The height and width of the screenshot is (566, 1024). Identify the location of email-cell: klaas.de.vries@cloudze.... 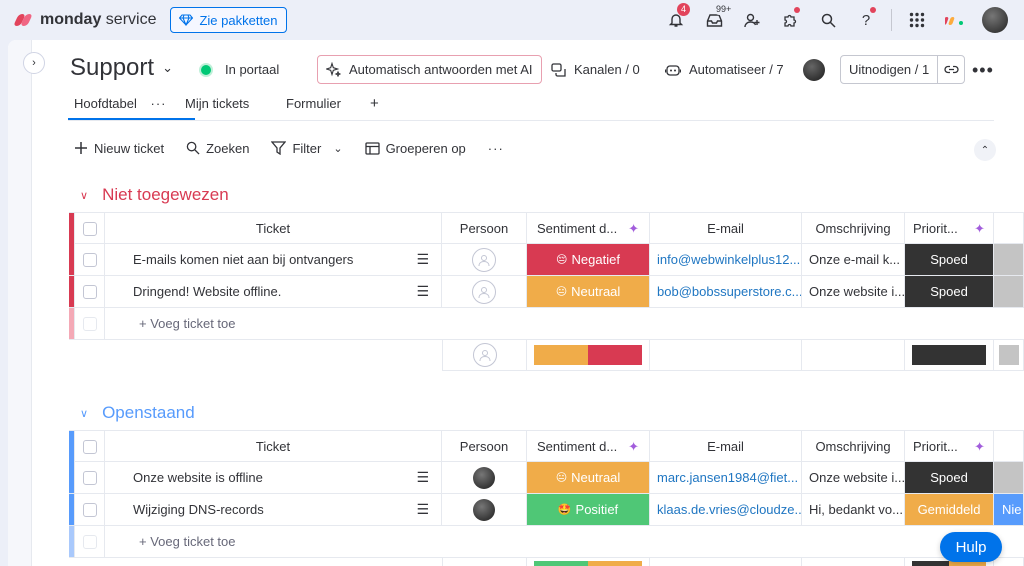
(726, 509).